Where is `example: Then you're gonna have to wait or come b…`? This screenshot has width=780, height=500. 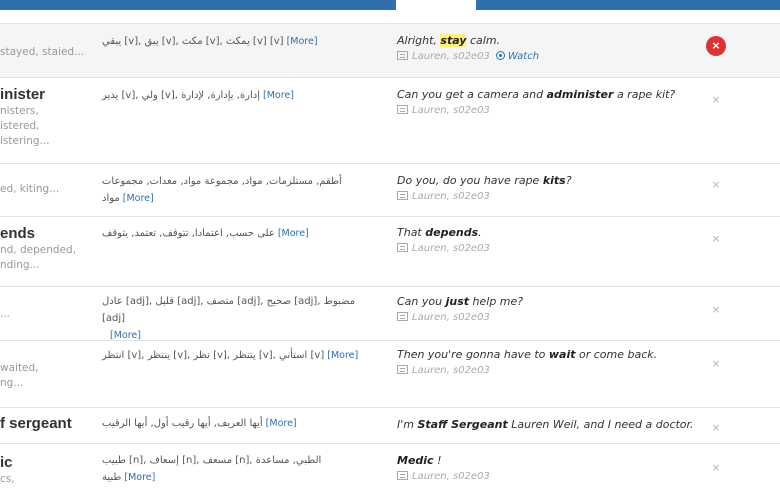
example: Then you're gonna have to wait or come b… is located at coordinates (547, 362).